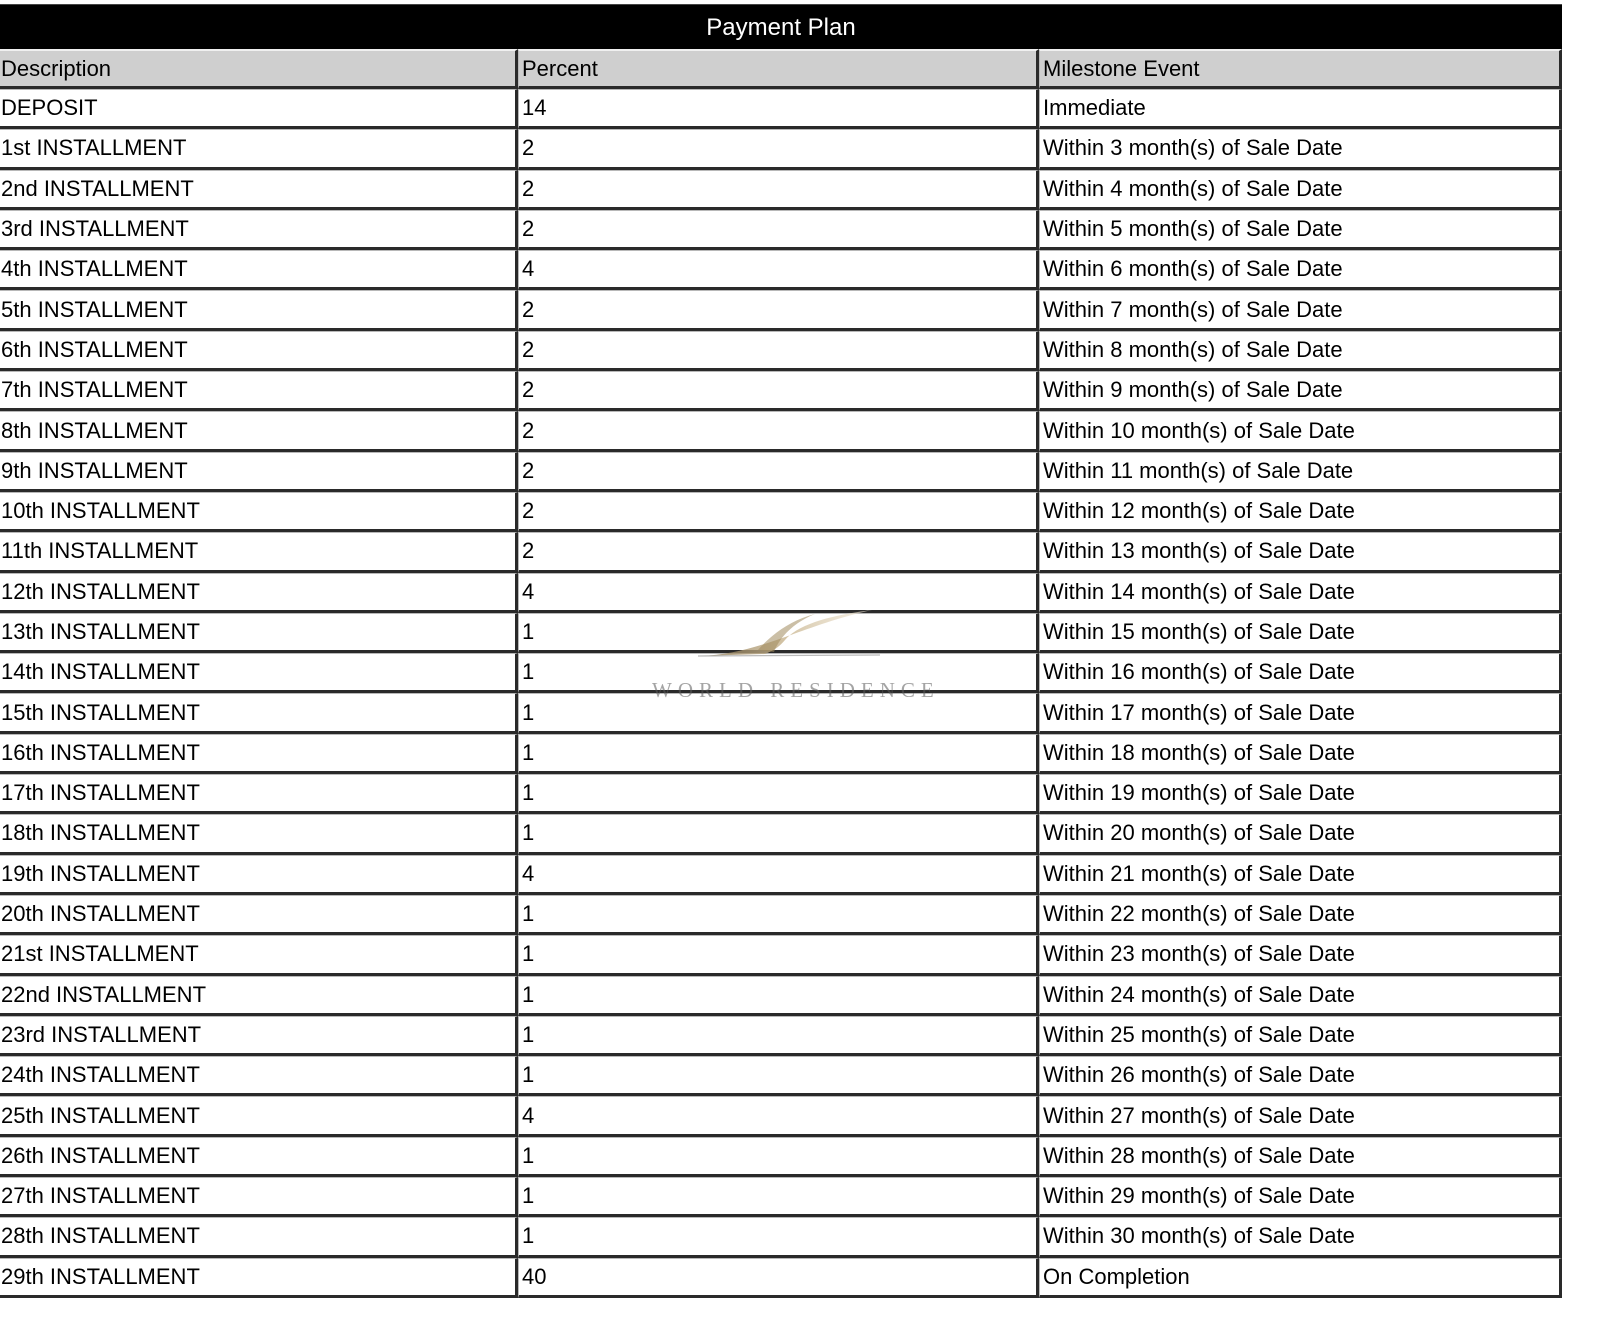 The width and height of the screenshot is (1599, 1332). What do you see at coordinates (259, 552) in the screenshot?
I see `description-cell: 11th INSTALLMENT` at bounding box center [259, 552].